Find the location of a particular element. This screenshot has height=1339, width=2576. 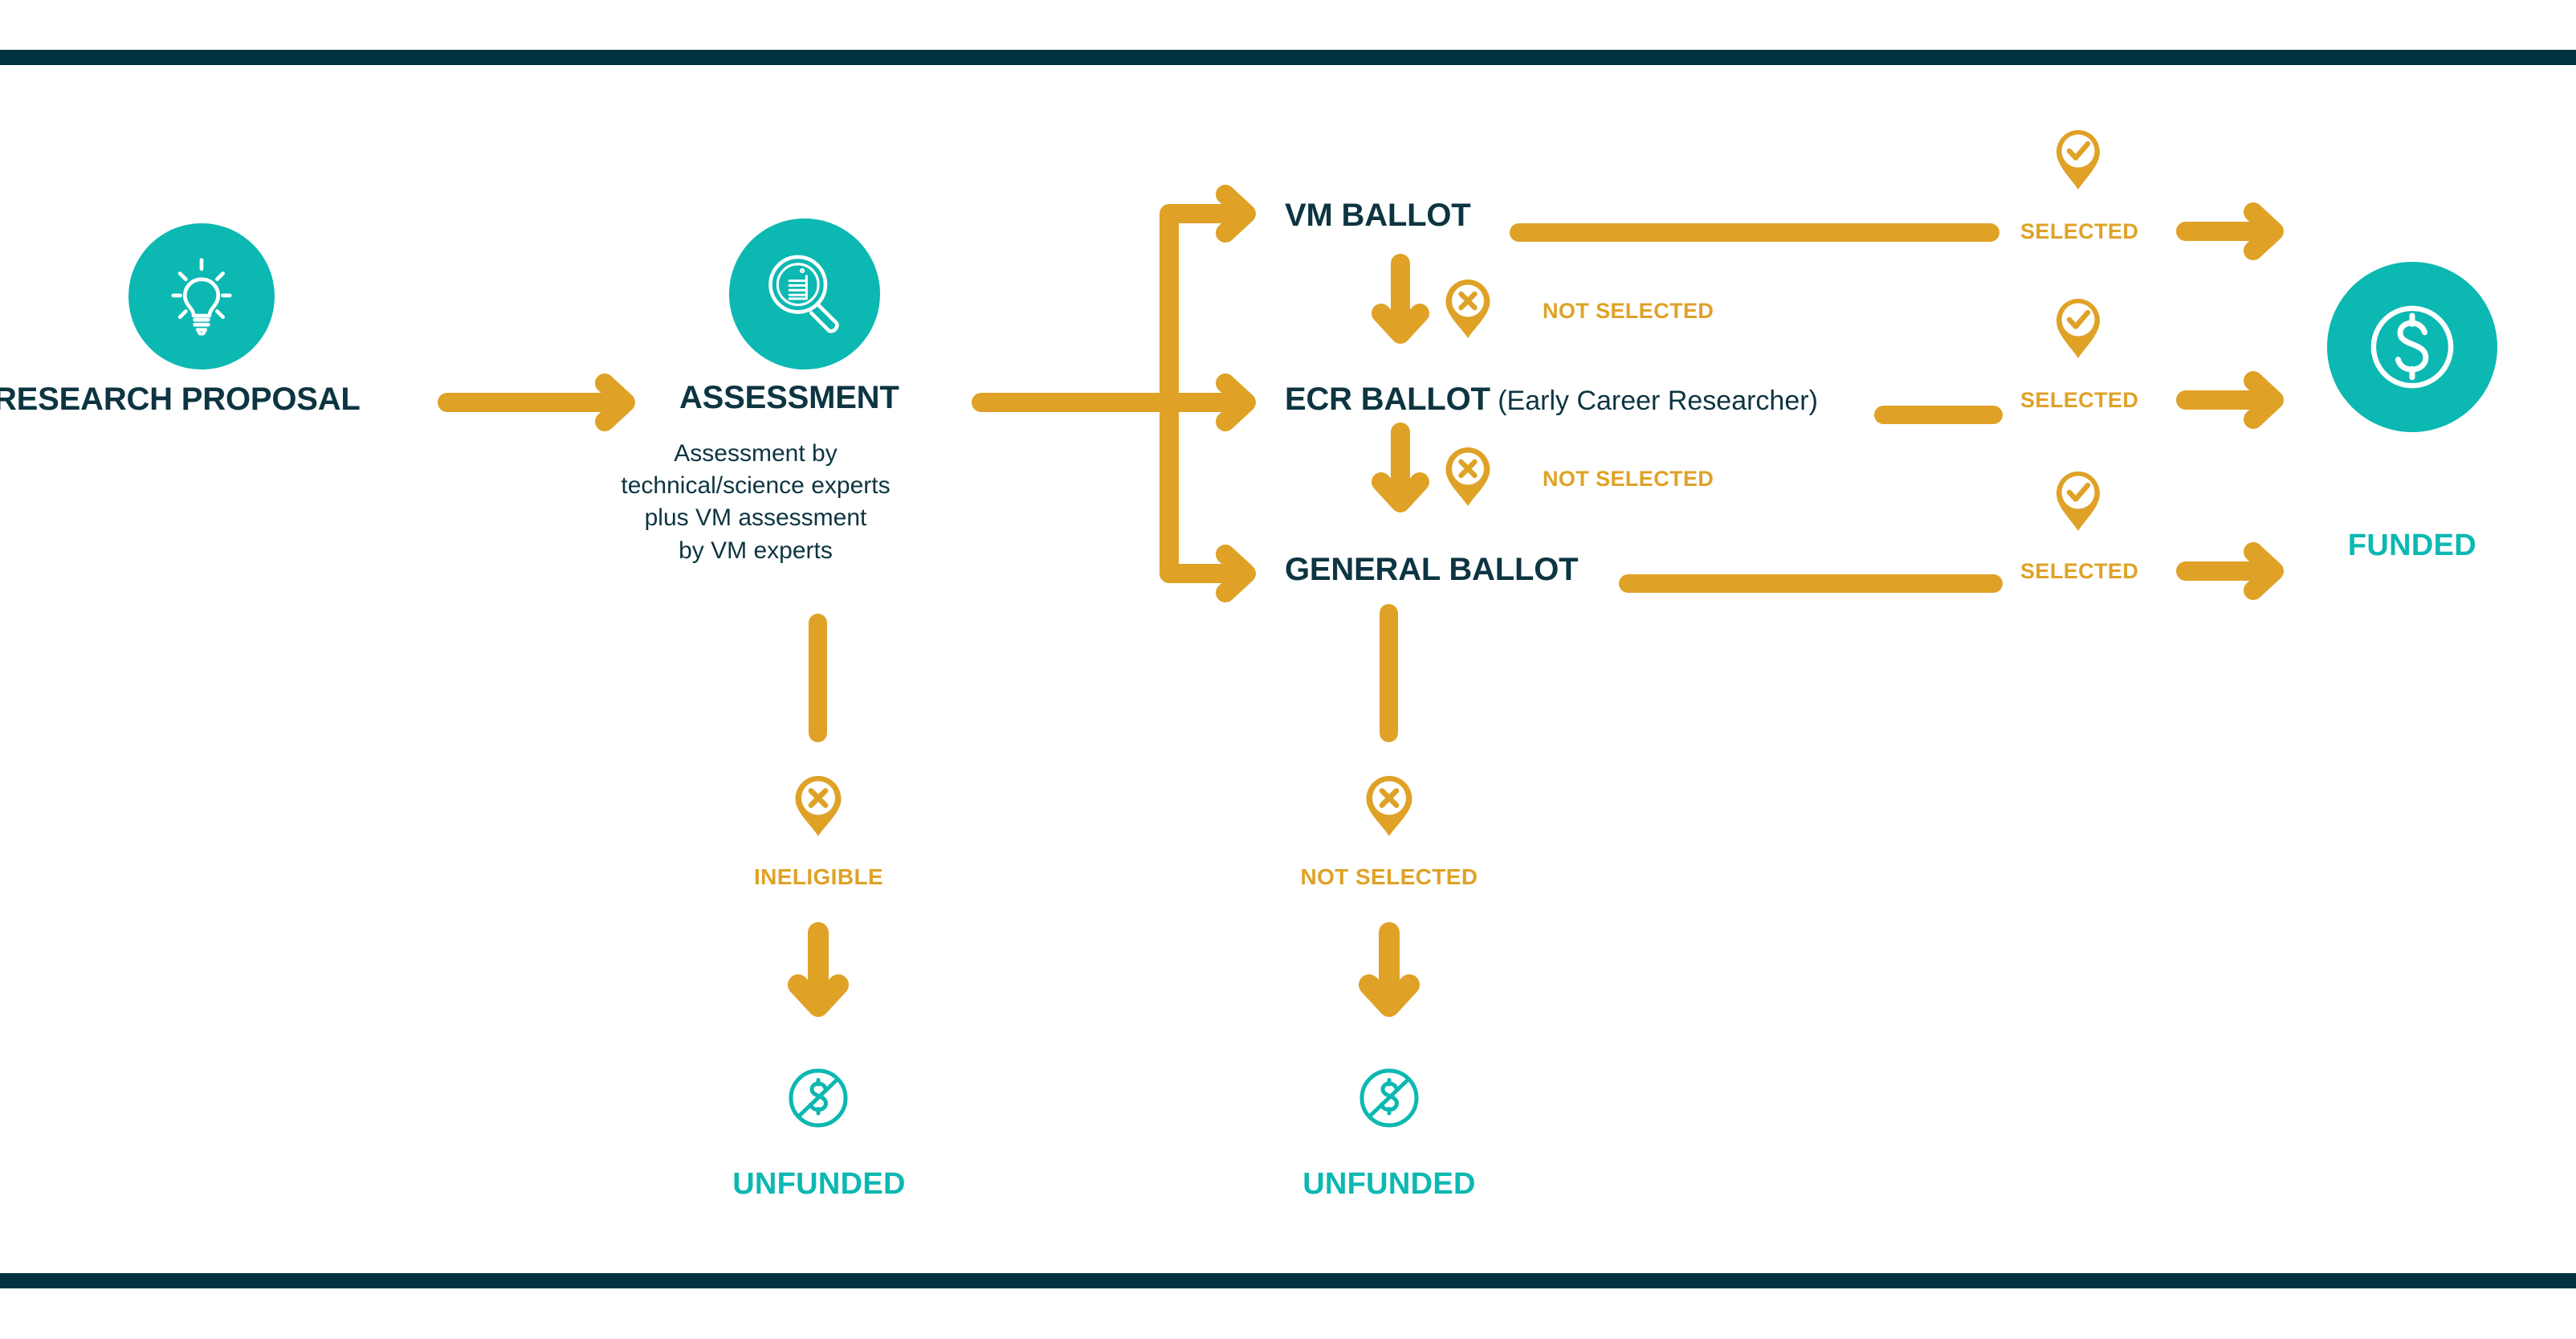

ecr-ballot-pin-check-icon is located at coordinates (2078, 328).